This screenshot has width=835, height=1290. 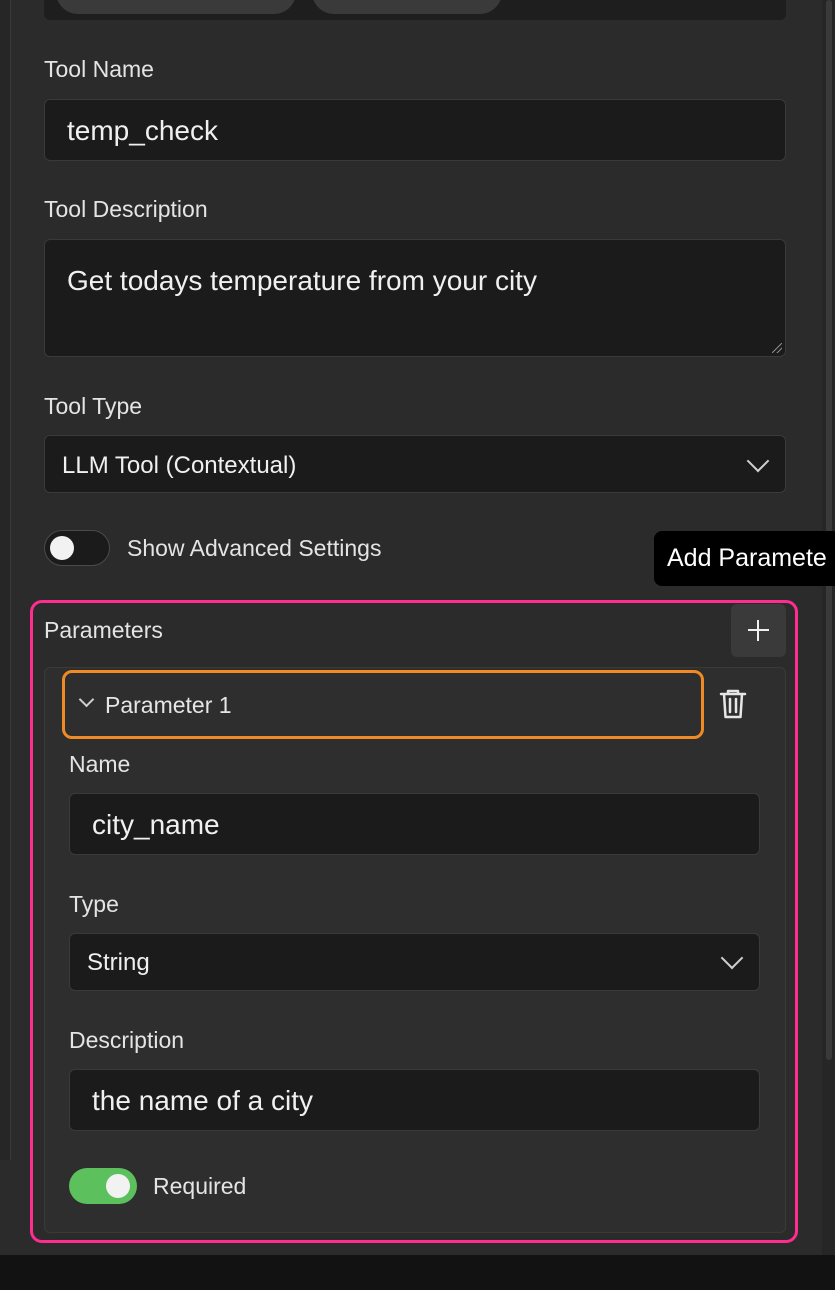 I want to click on param-description-value: the name of a city, so click(x=203, y=1100).